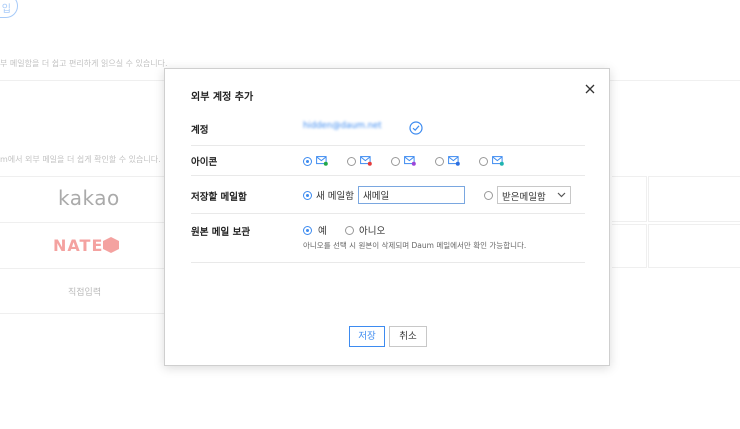 The image size is (740, 429). I want to click on background-description: 부 메일함을 더 쉽고 편리하게 읽으실 수 있습니다., so click(84, 63).